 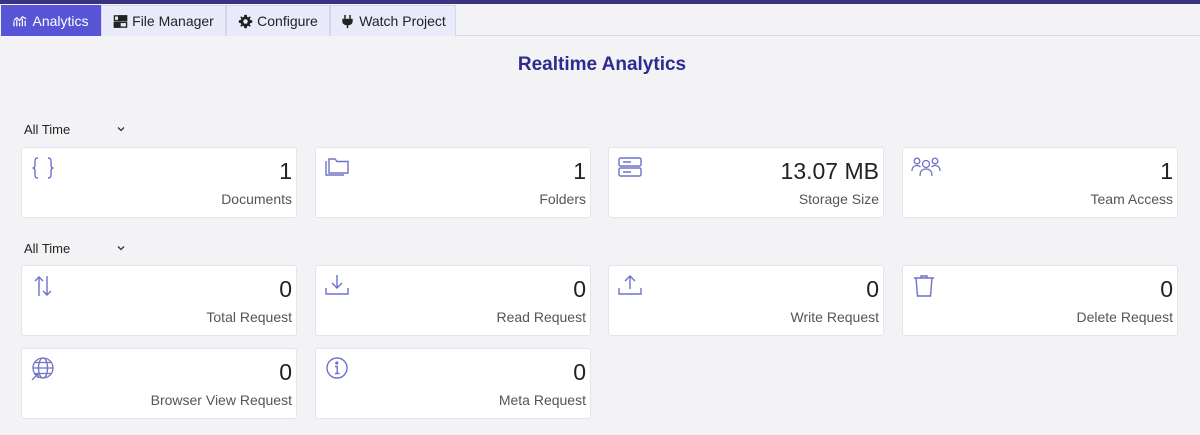 I want to click on stat-value: 13.07 MB, so click(x=829, y=171).